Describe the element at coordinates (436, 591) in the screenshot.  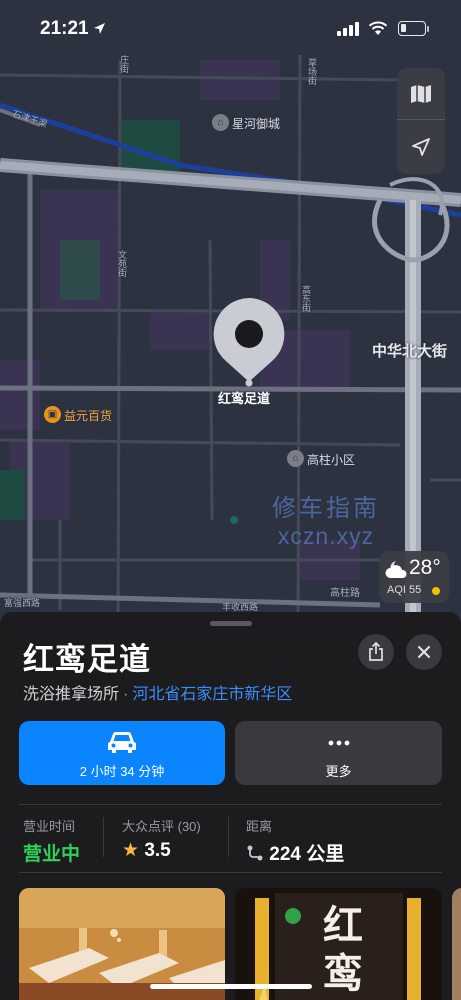
I see `aqi-status-dot` at that location.